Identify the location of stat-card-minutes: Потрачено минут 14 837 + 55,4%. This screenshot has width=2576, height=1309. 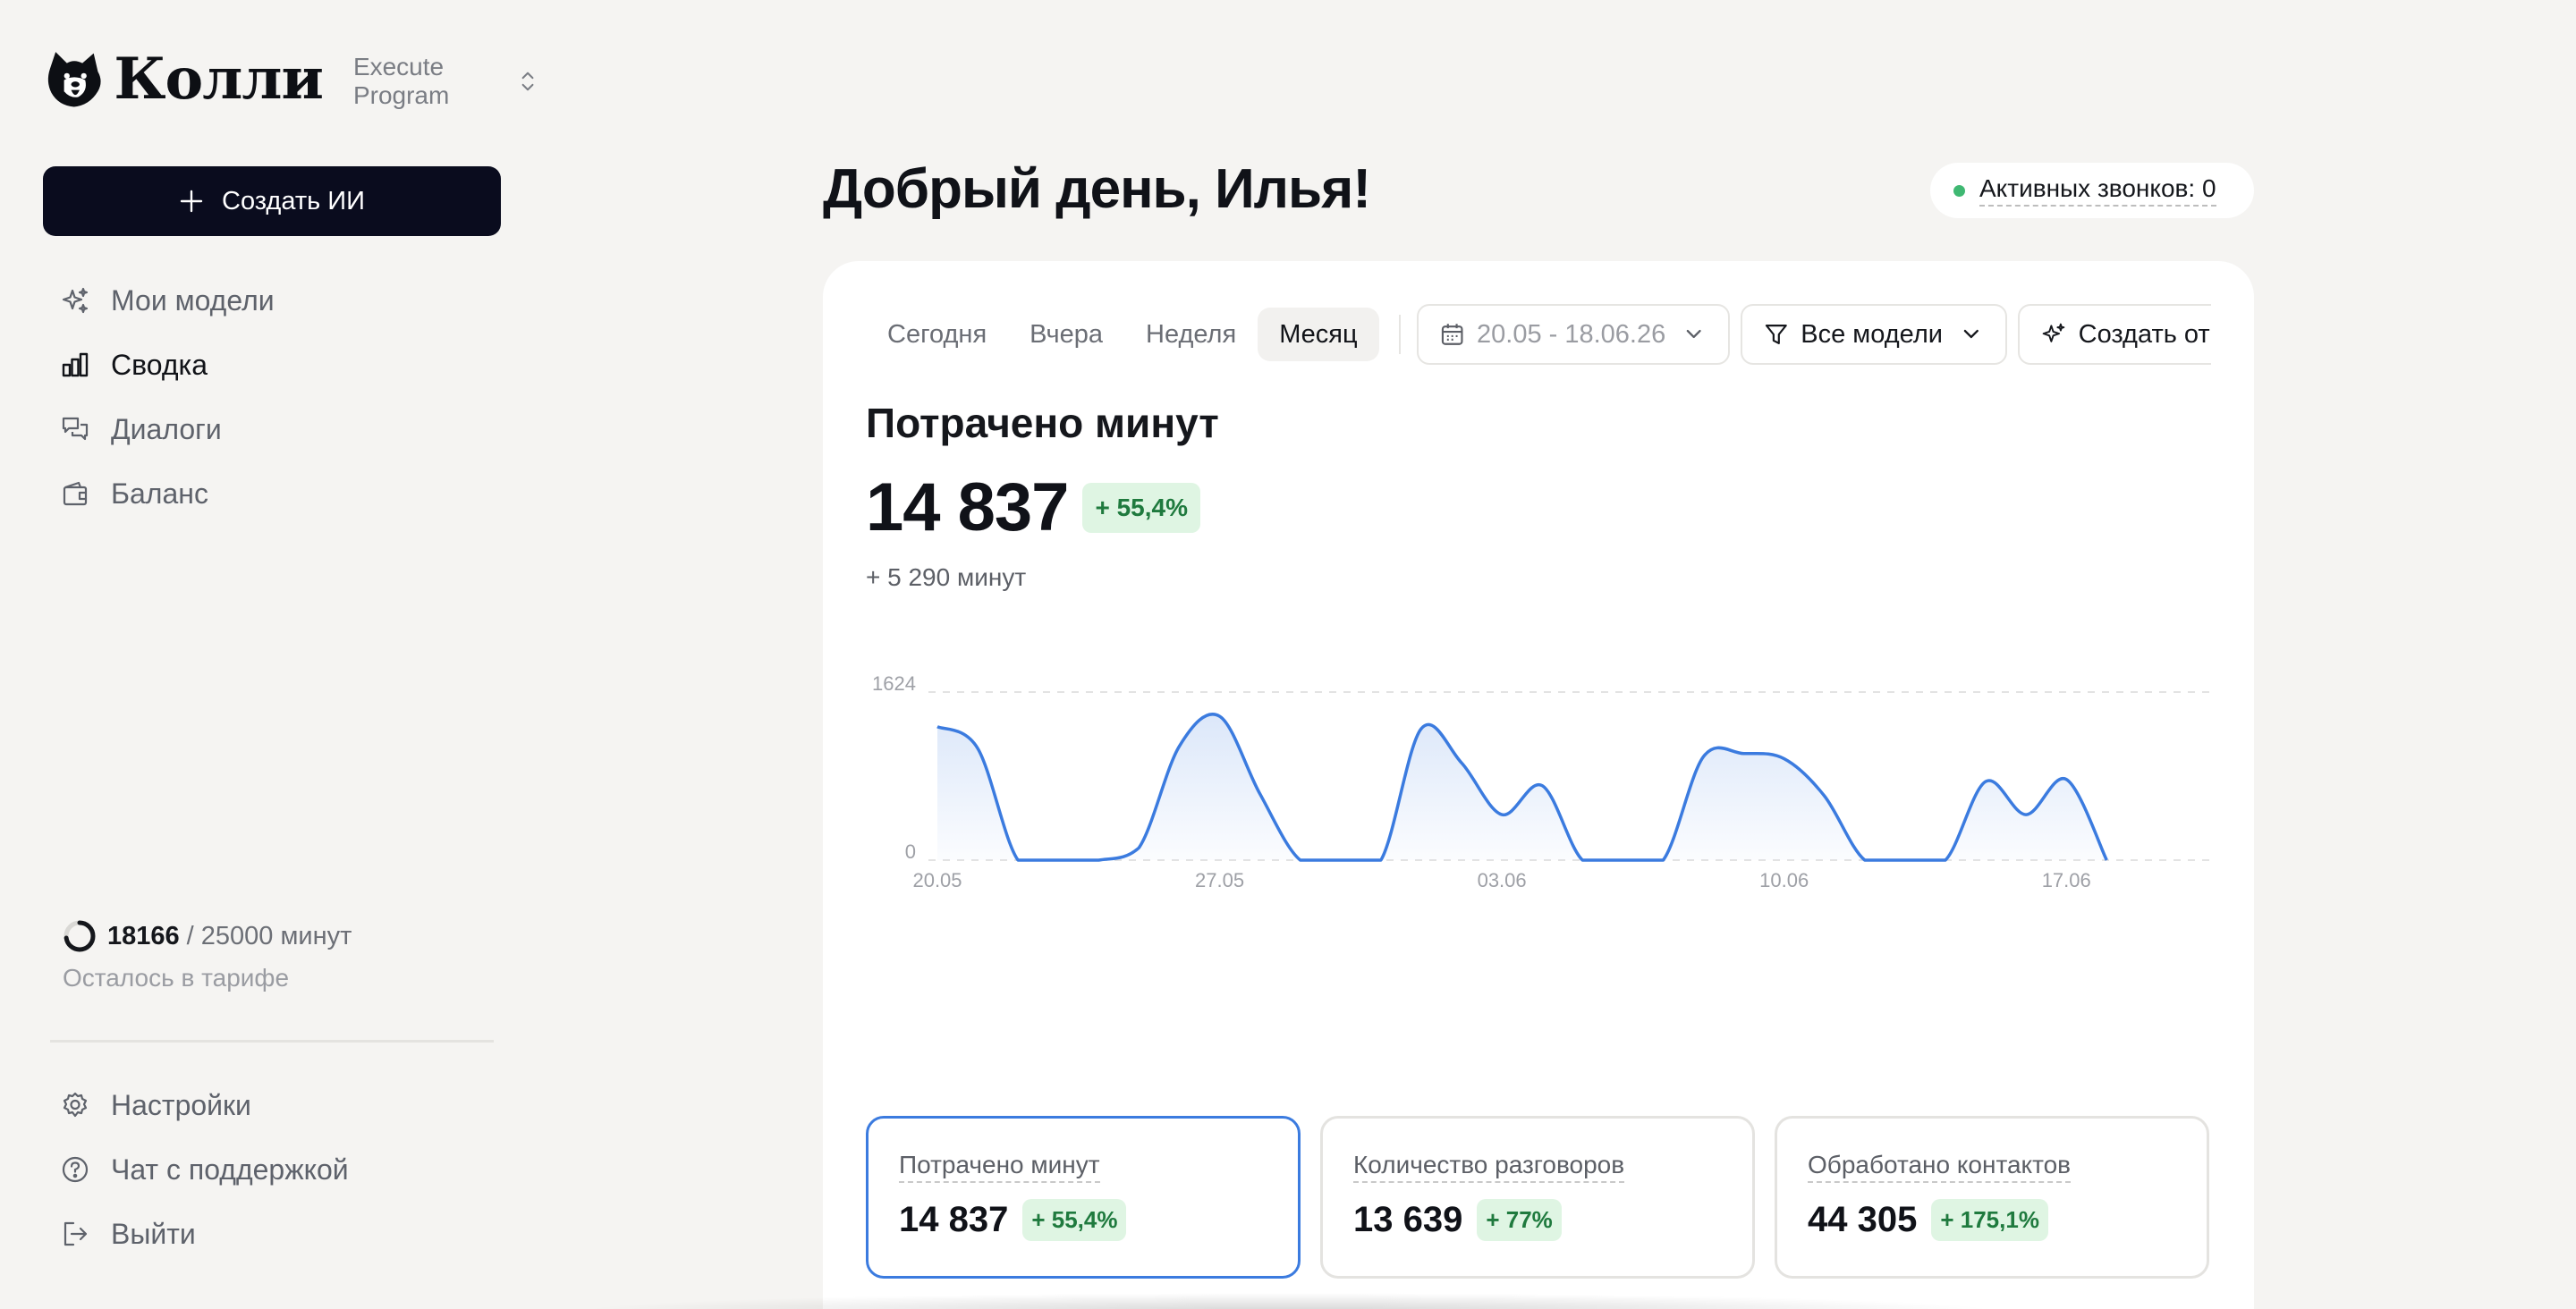
(1083, 1197).